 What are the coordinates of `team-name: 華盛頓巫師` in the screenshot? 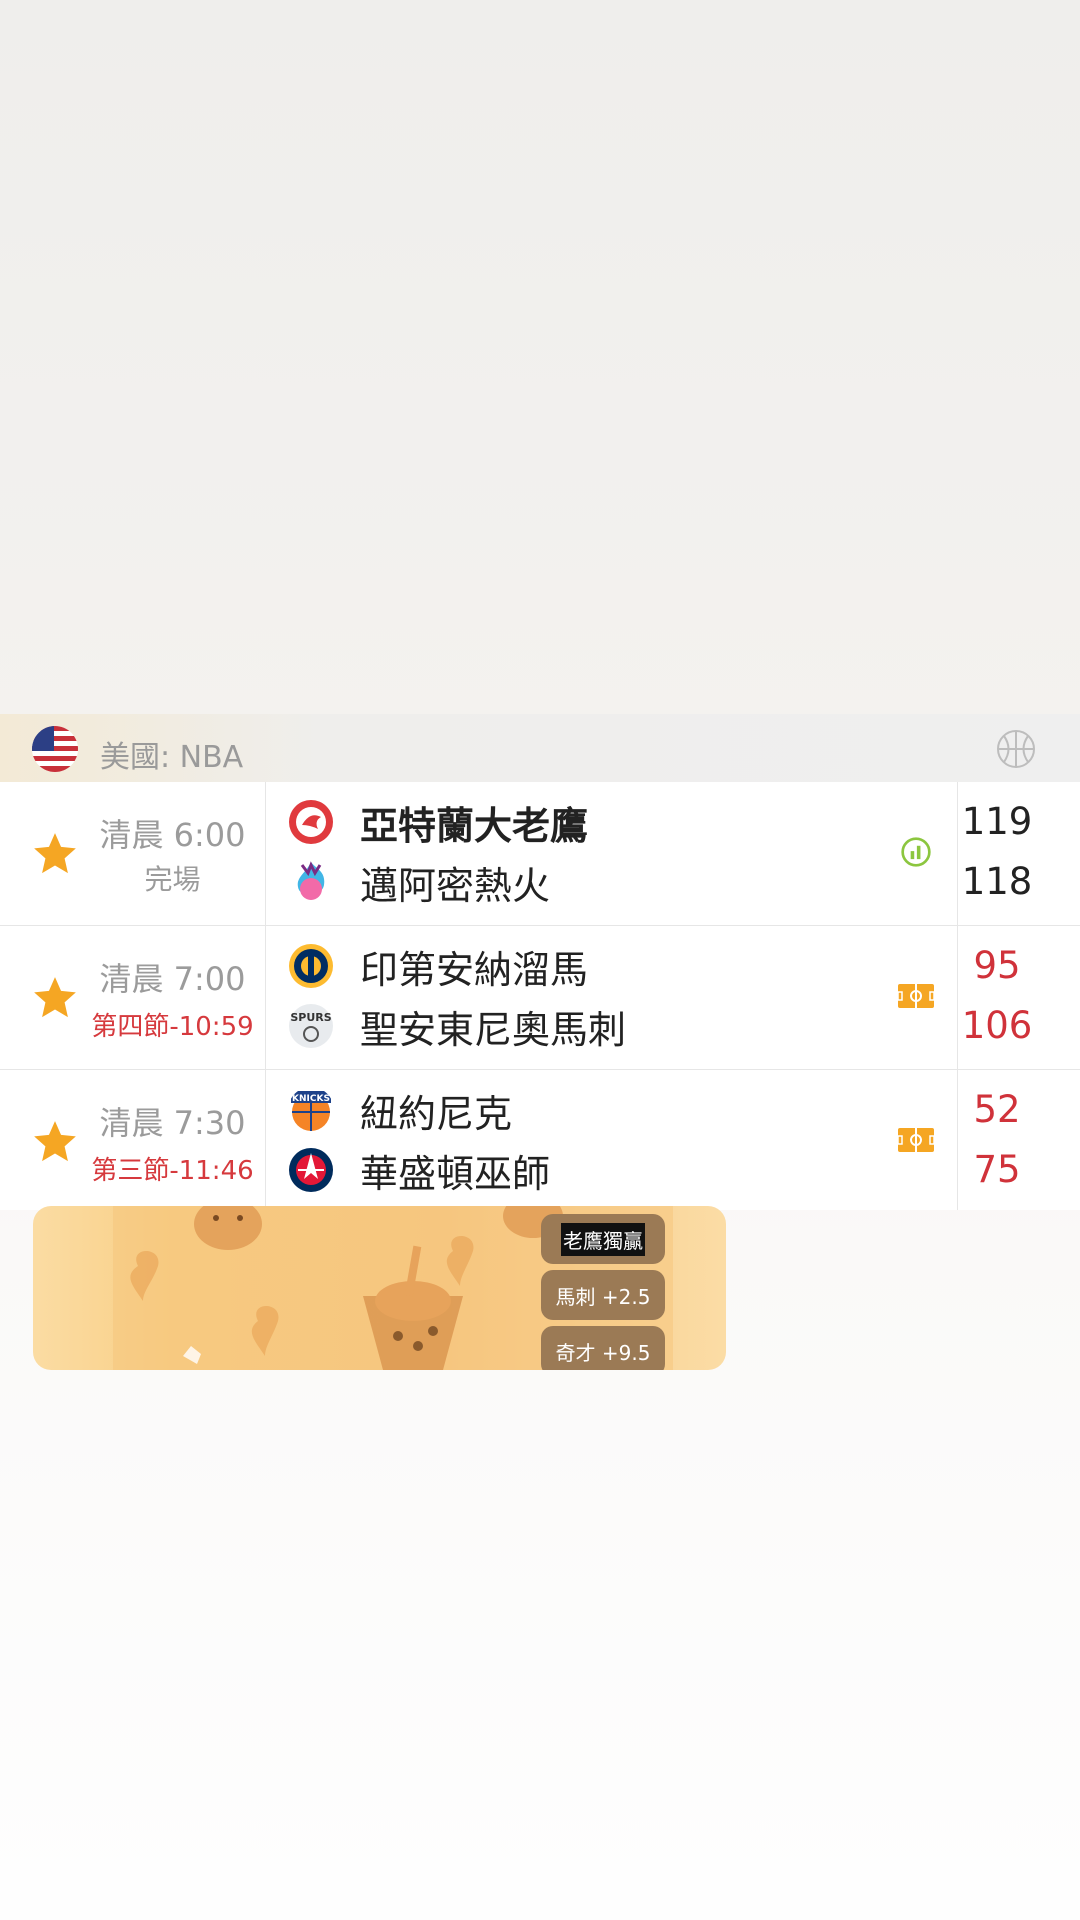 It's located at (455, 1173).